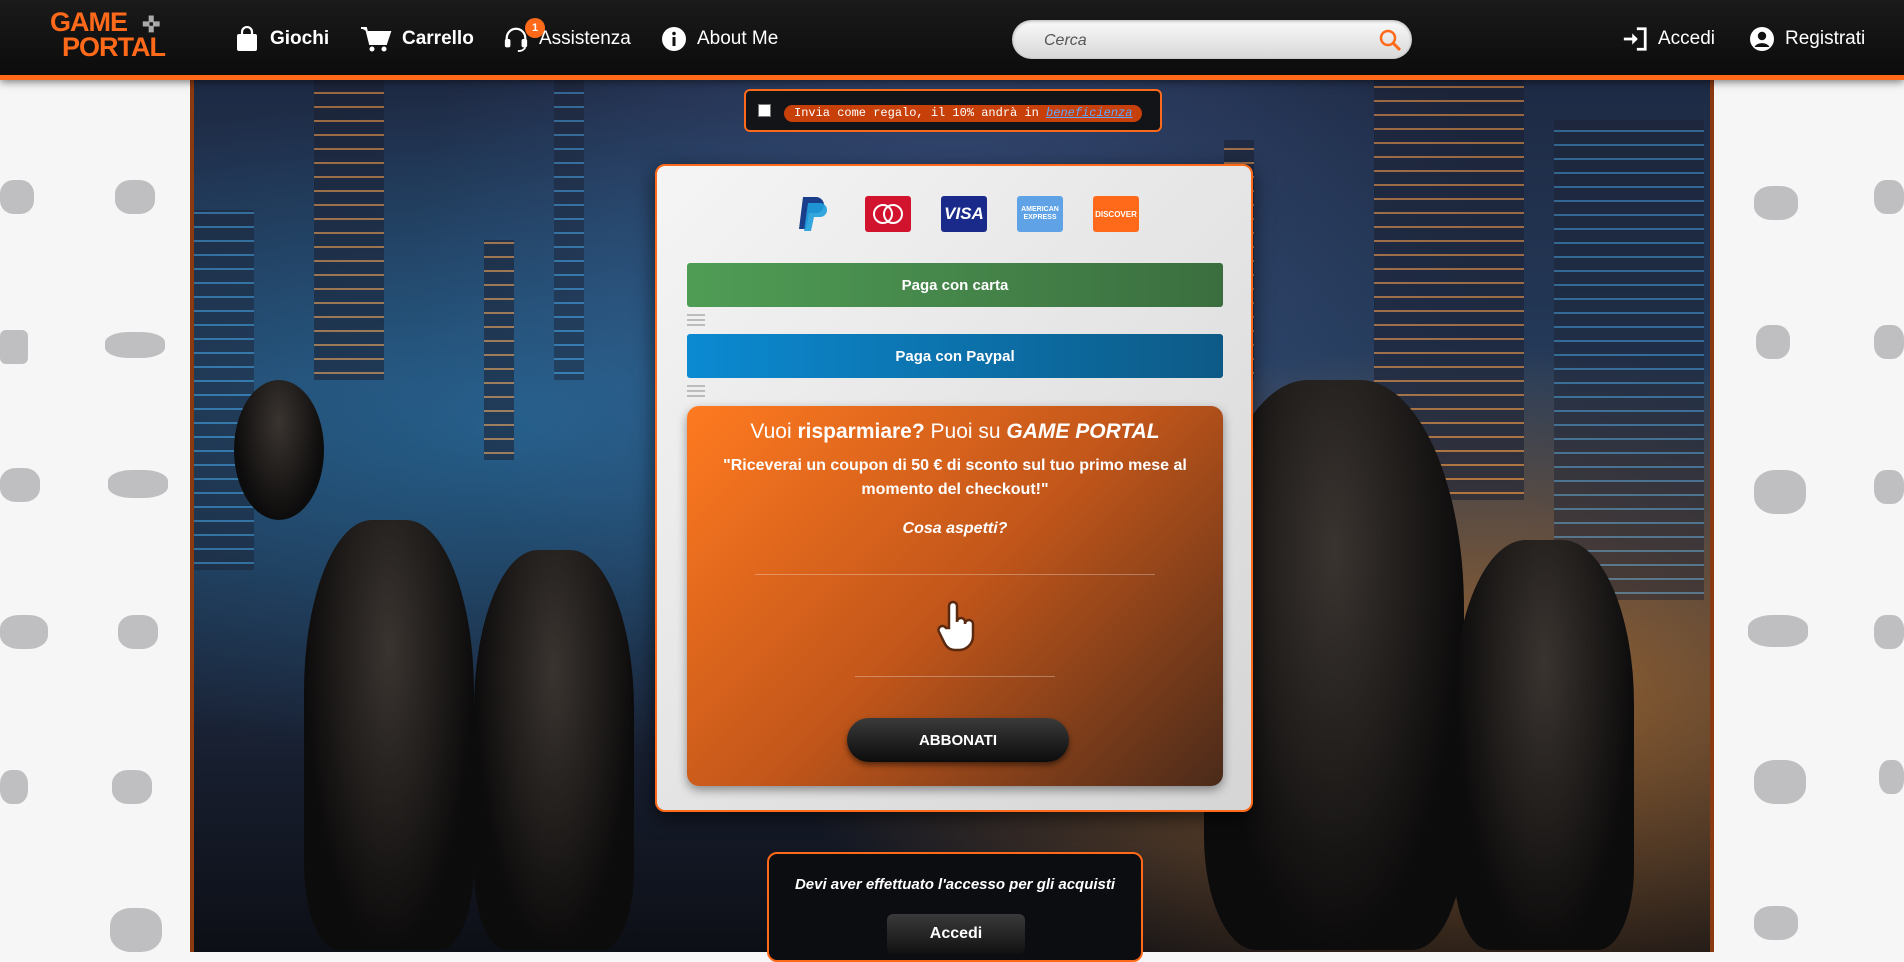 Image resolution: width=1904 pixels, height=962 pixels. I want to click on nav-label: Assistenza, so click(585, 38).